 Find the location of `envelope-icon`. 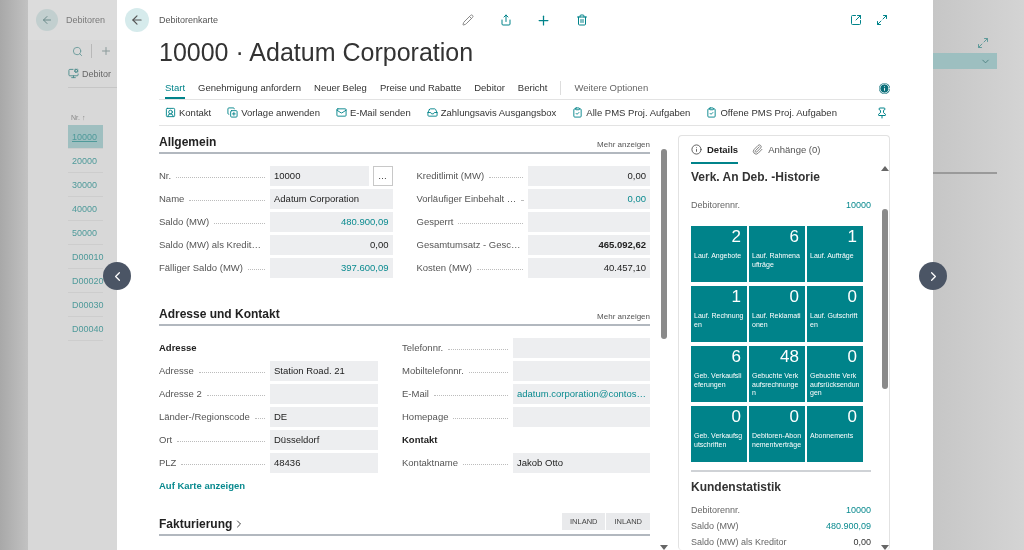

envelope-icon is located at coordinates (341, 112).